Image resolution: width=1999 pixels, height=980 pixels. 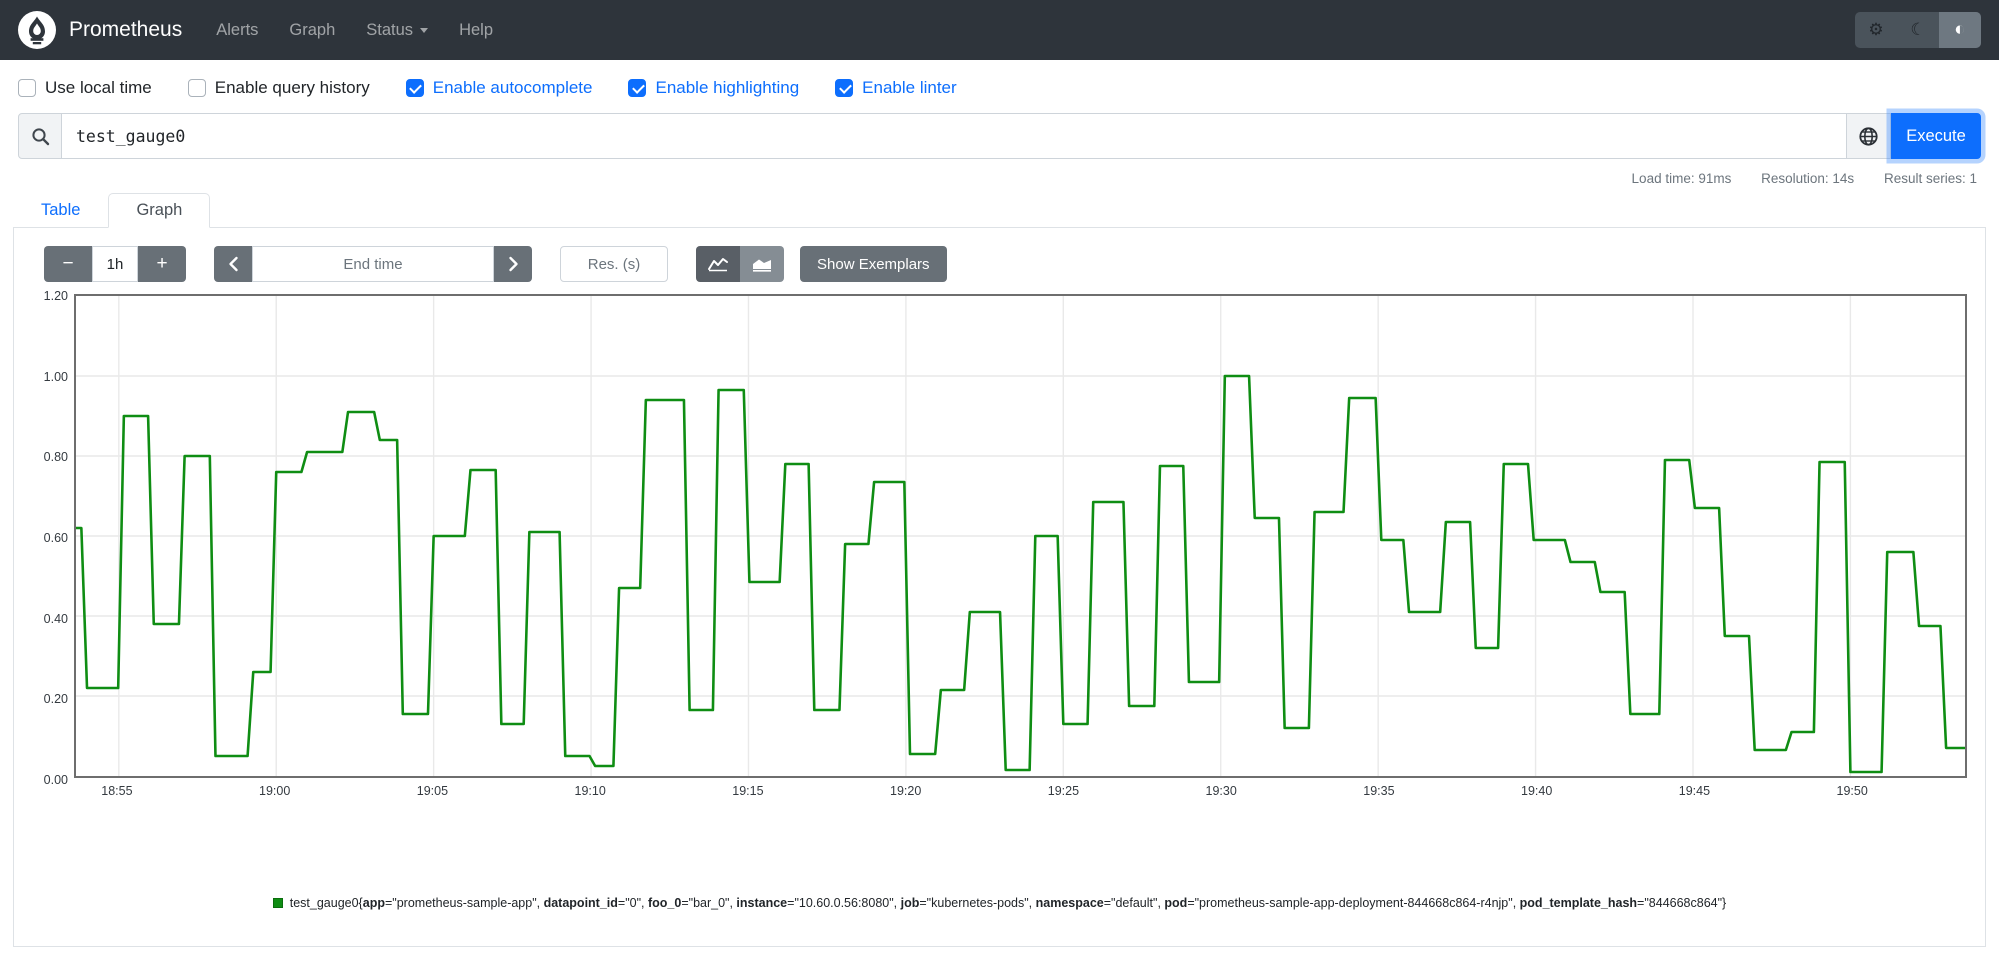 What do you see at coordinates (278, 88) in the screenshot?
I see `checkbox-enable-query-history: Enable query history` at bounding box center [278, 88].